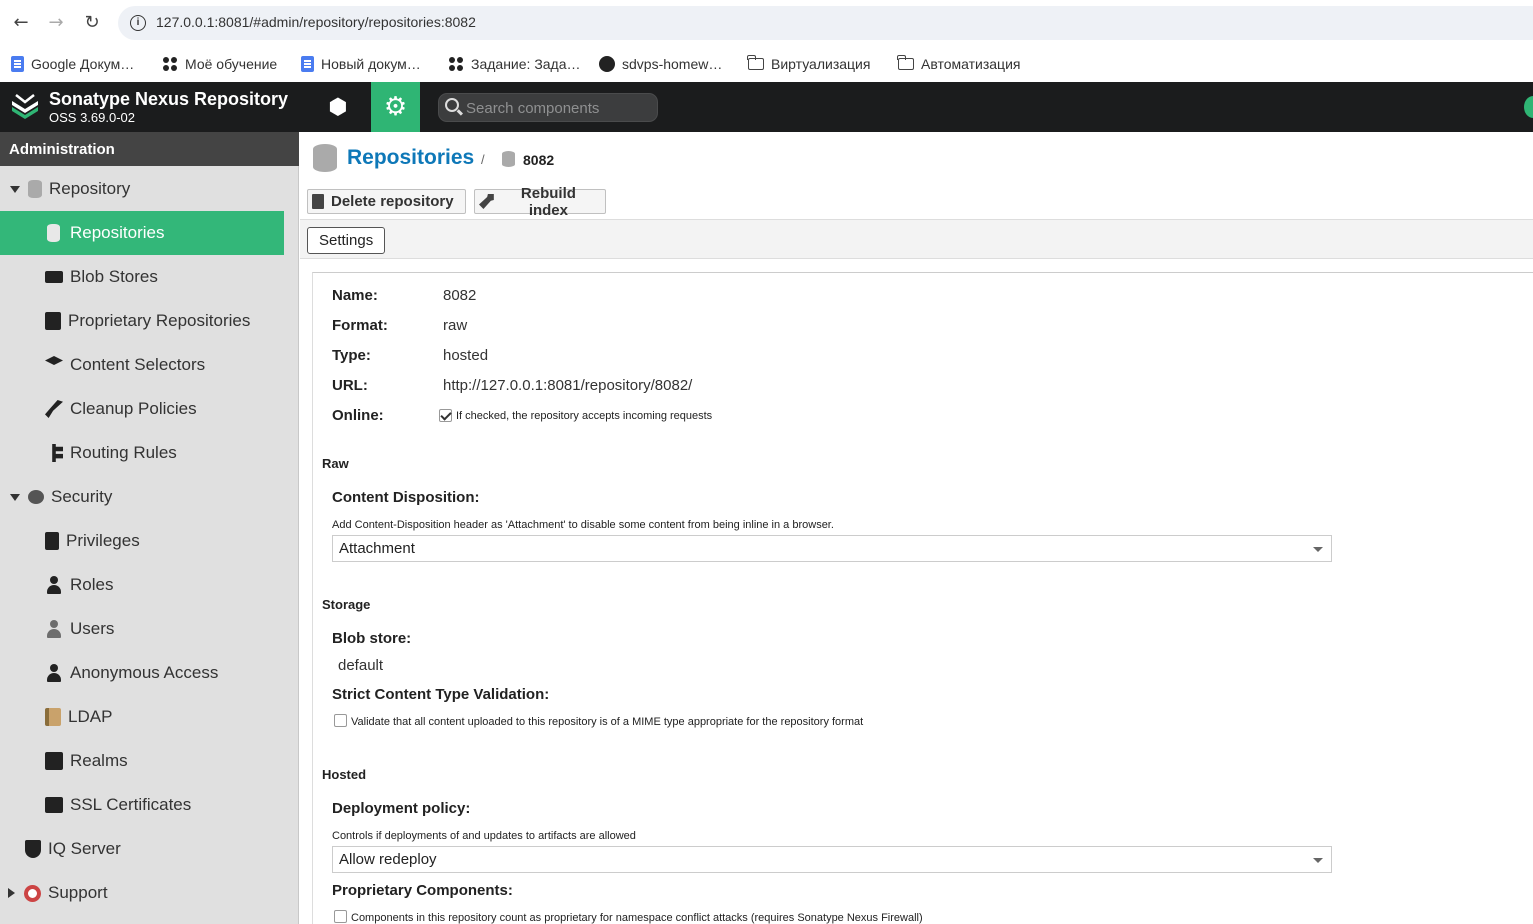  Describe the element at coordinates (54, 585) in the screenshot. I see `user-gear-icon` at that location.